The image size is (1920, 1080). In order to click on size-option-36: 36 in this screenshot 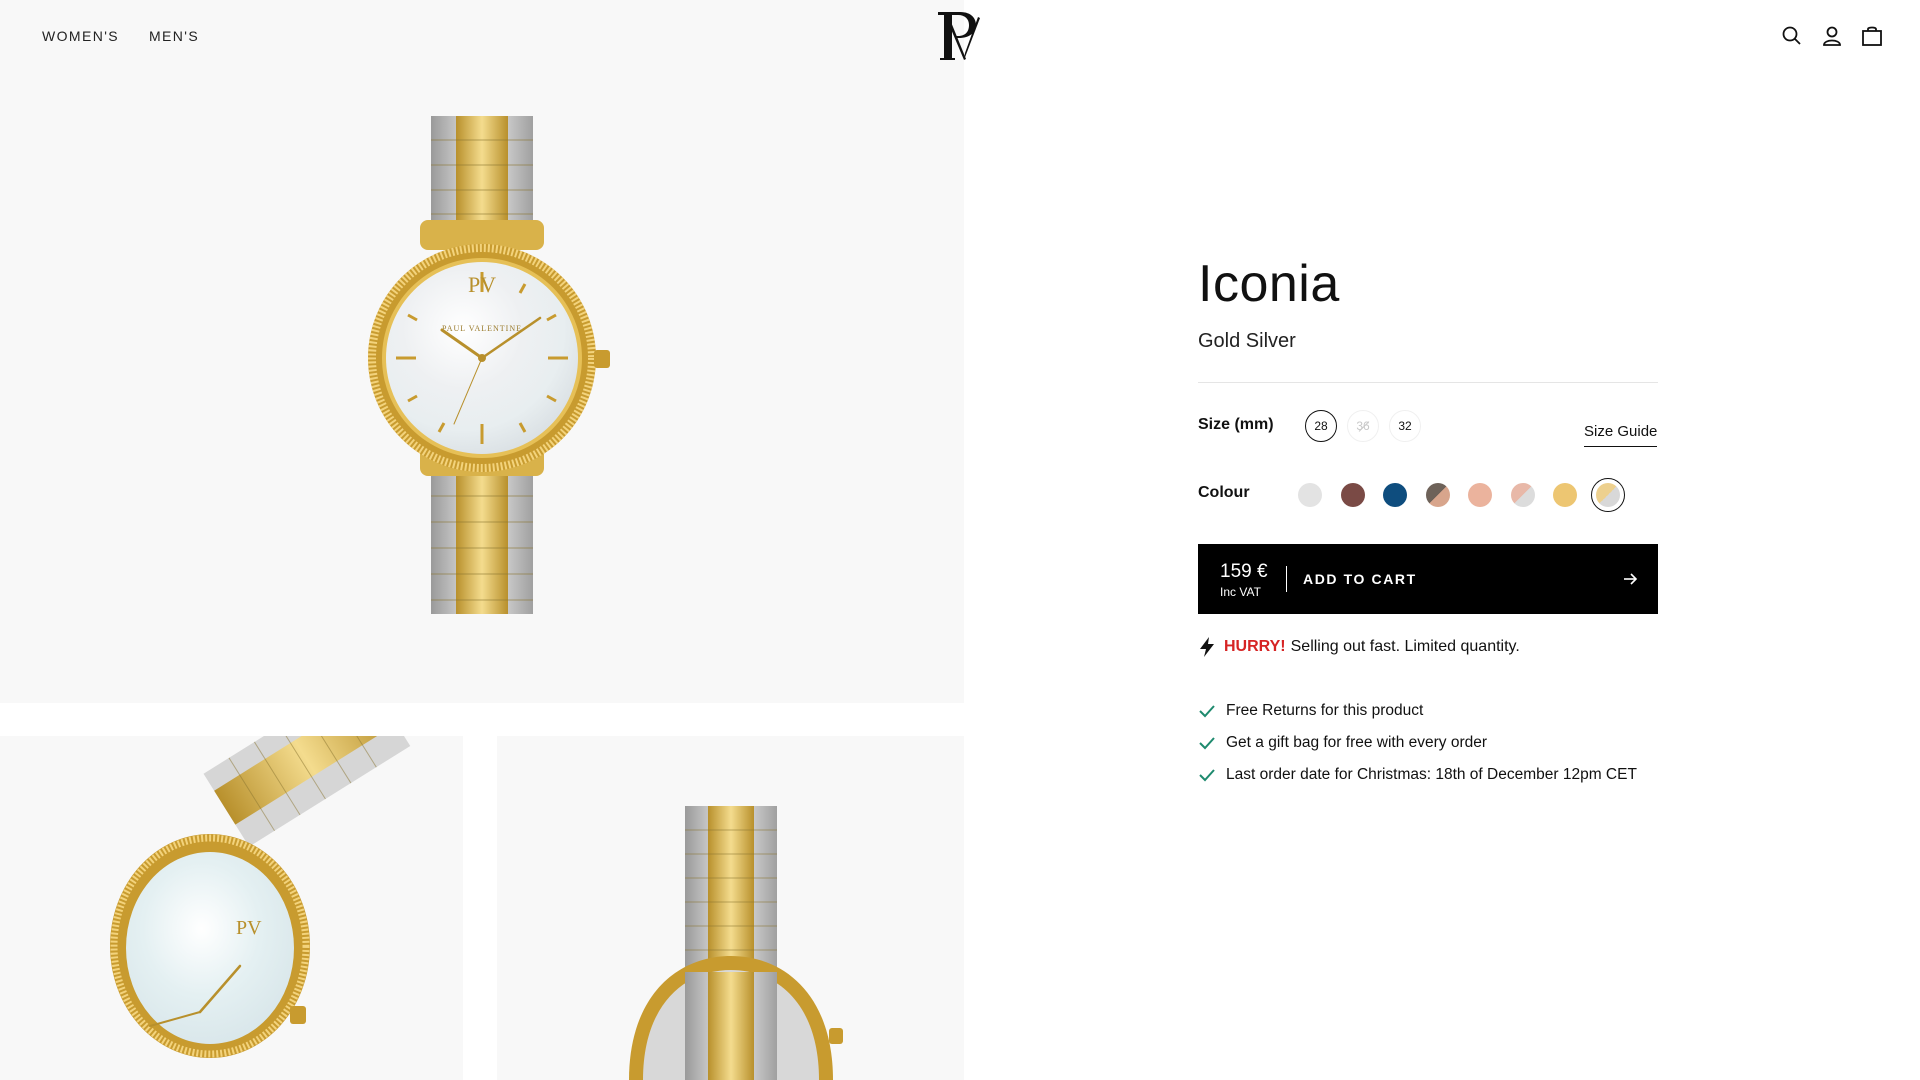, I will do `click(1363, 426)`.